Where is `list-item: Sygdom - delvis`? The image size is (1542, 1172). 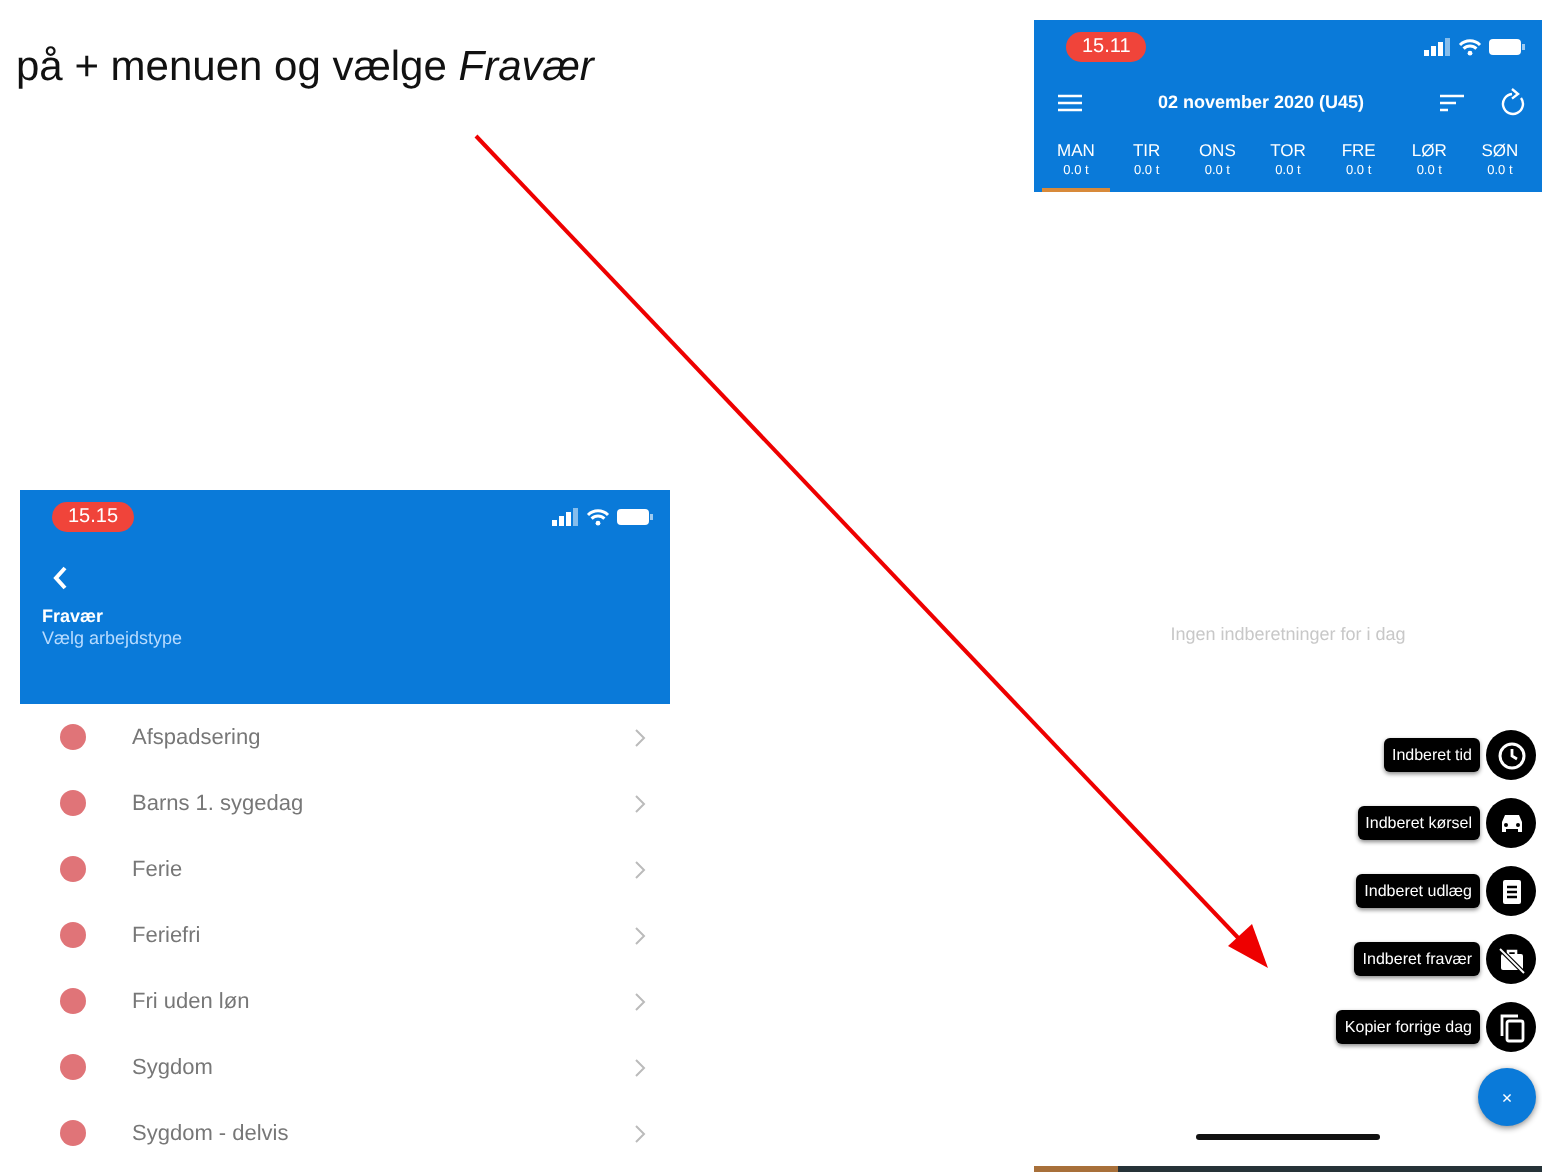 list-item: Sygdom - delvis is located at coordinates (345, 1133).